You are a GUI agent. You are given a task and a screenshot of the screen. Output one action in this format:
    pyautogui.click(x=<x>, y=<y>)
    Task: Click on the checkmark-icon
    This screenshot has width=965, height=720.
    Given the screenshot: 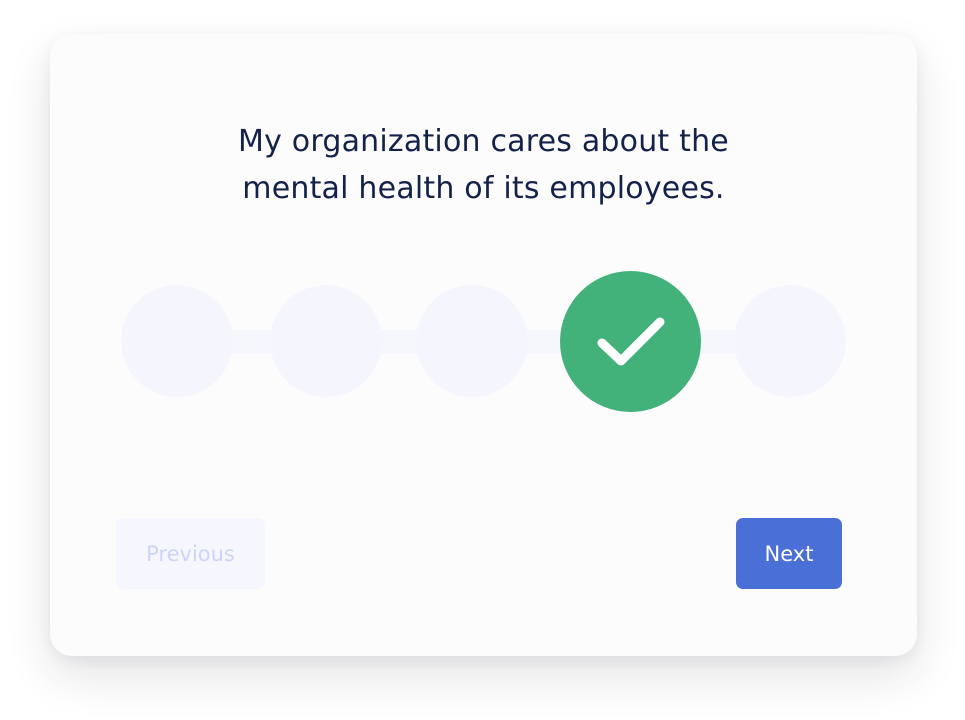 What is the action you would take?
    pyautogui.click(x=631, y=341)
    